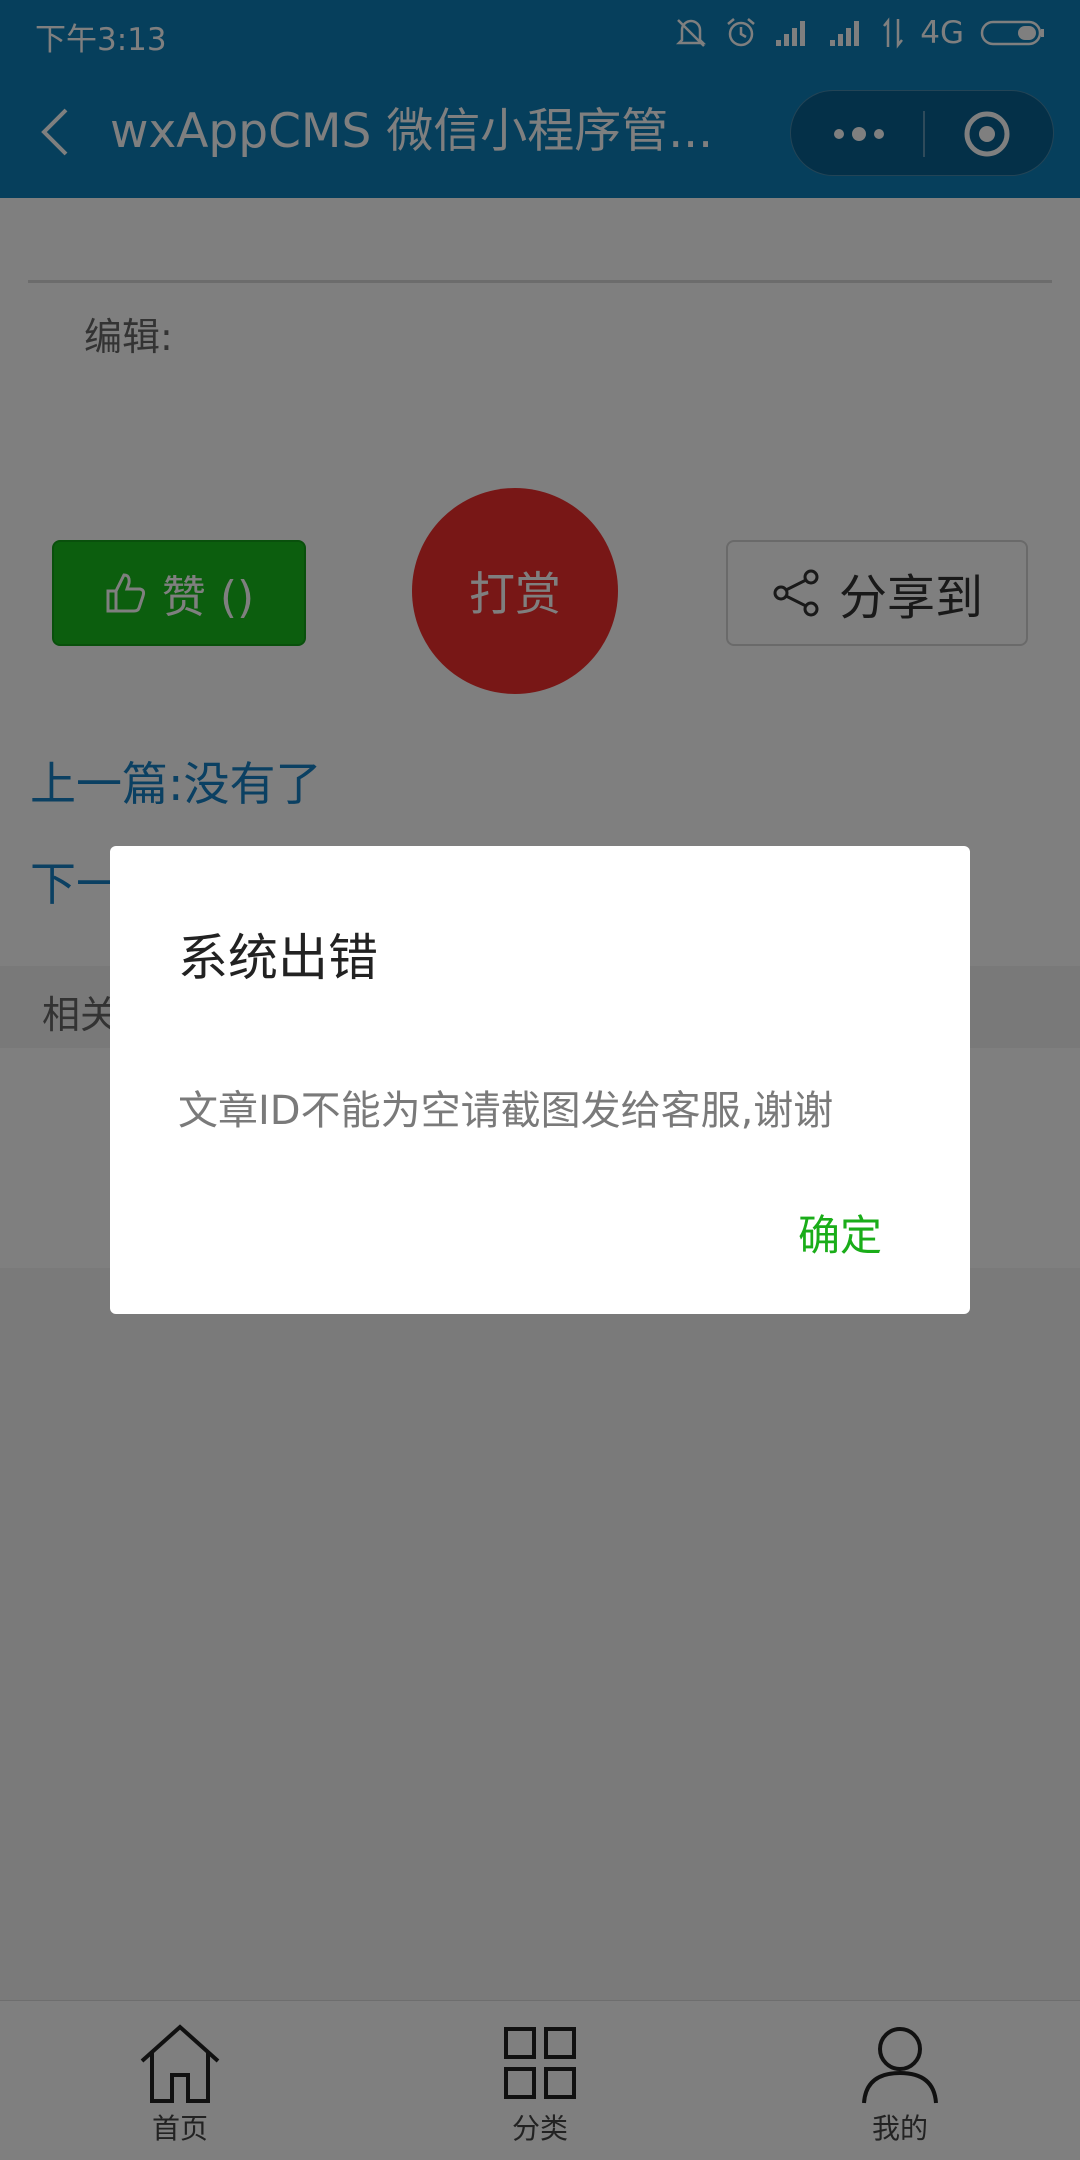  I want to click on dialog-message: 文章ID不能为空请截图发给客服,谢谢, so click(506, 1111).